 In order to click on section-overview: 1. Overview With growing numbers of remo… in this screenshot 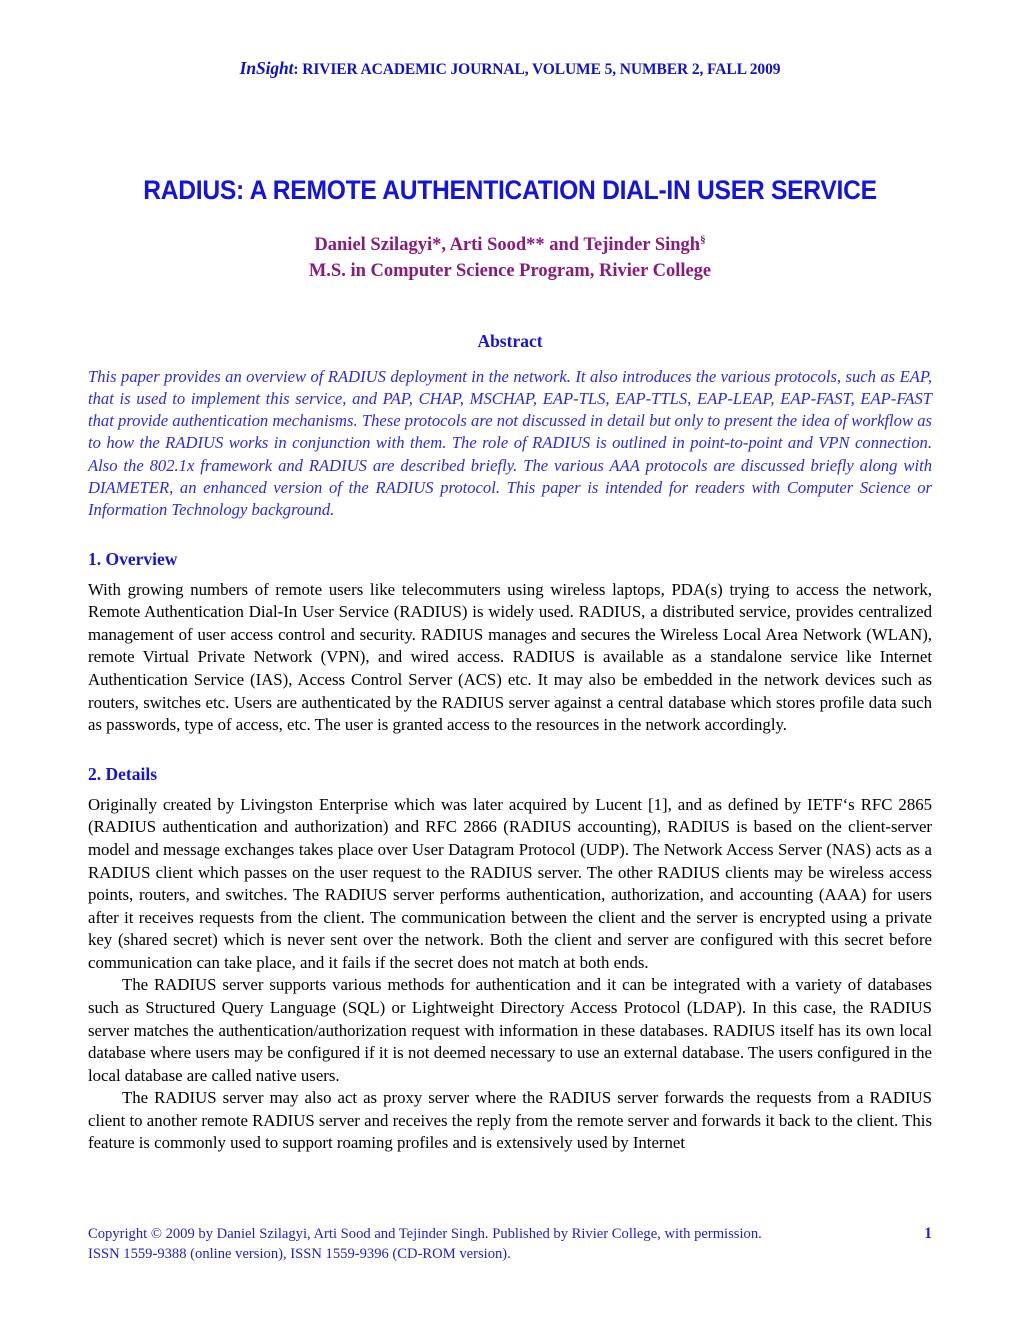, I will do `click(510, 643)`.